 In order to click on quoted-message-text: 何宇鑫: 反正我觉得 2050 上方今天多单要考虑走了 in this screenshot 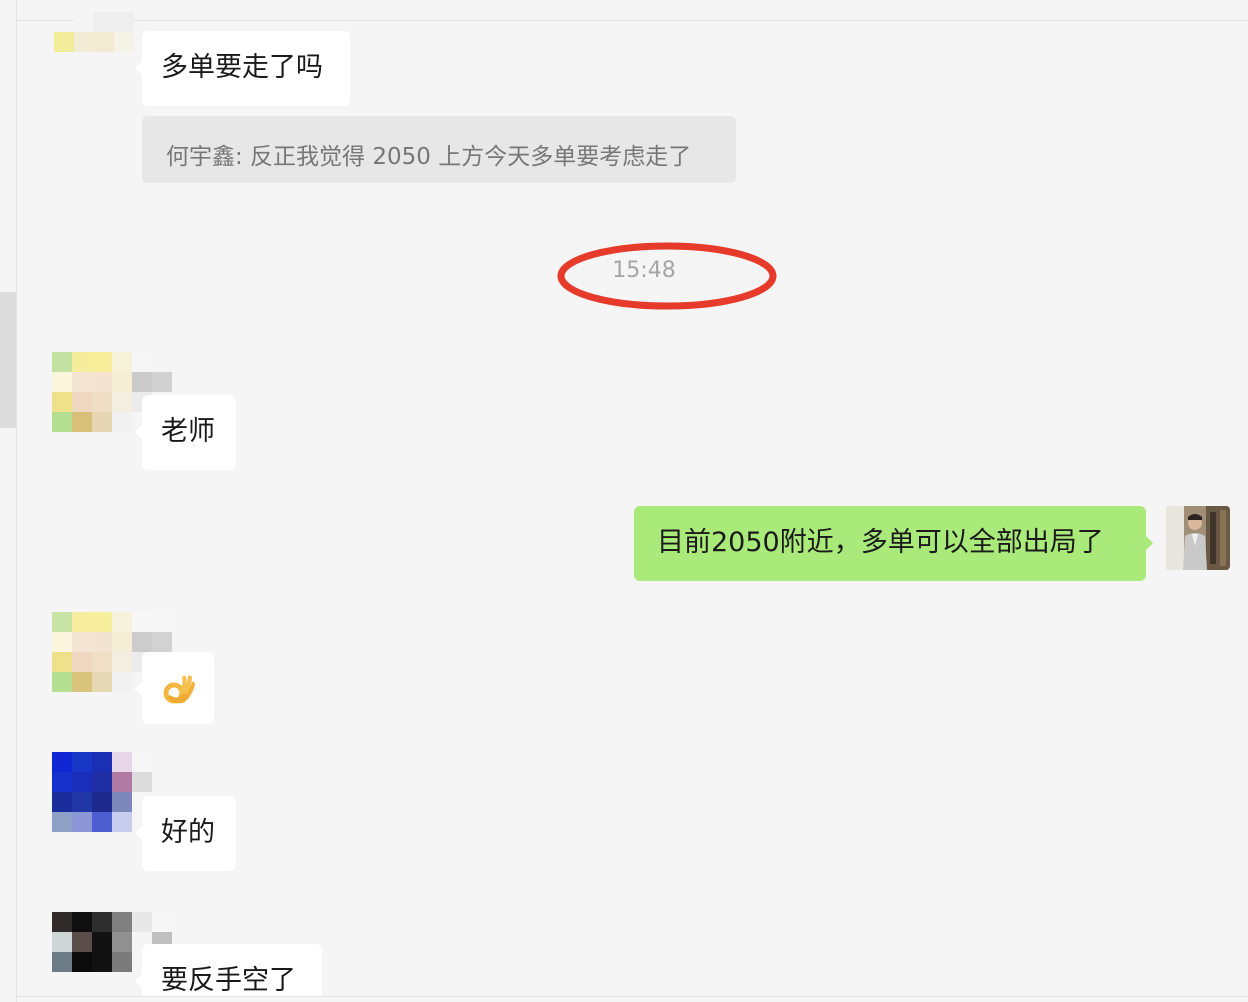, I will do `click(429, 157)`.